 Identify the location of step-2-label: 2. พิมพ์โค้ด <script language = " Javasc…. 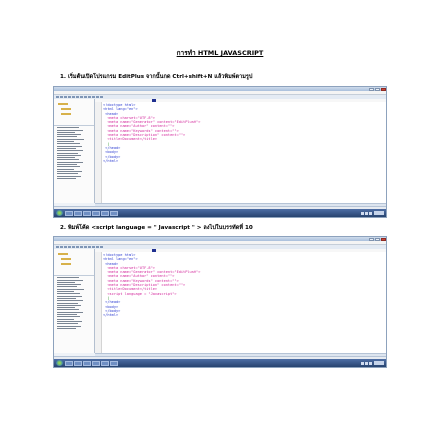
(156, 228).